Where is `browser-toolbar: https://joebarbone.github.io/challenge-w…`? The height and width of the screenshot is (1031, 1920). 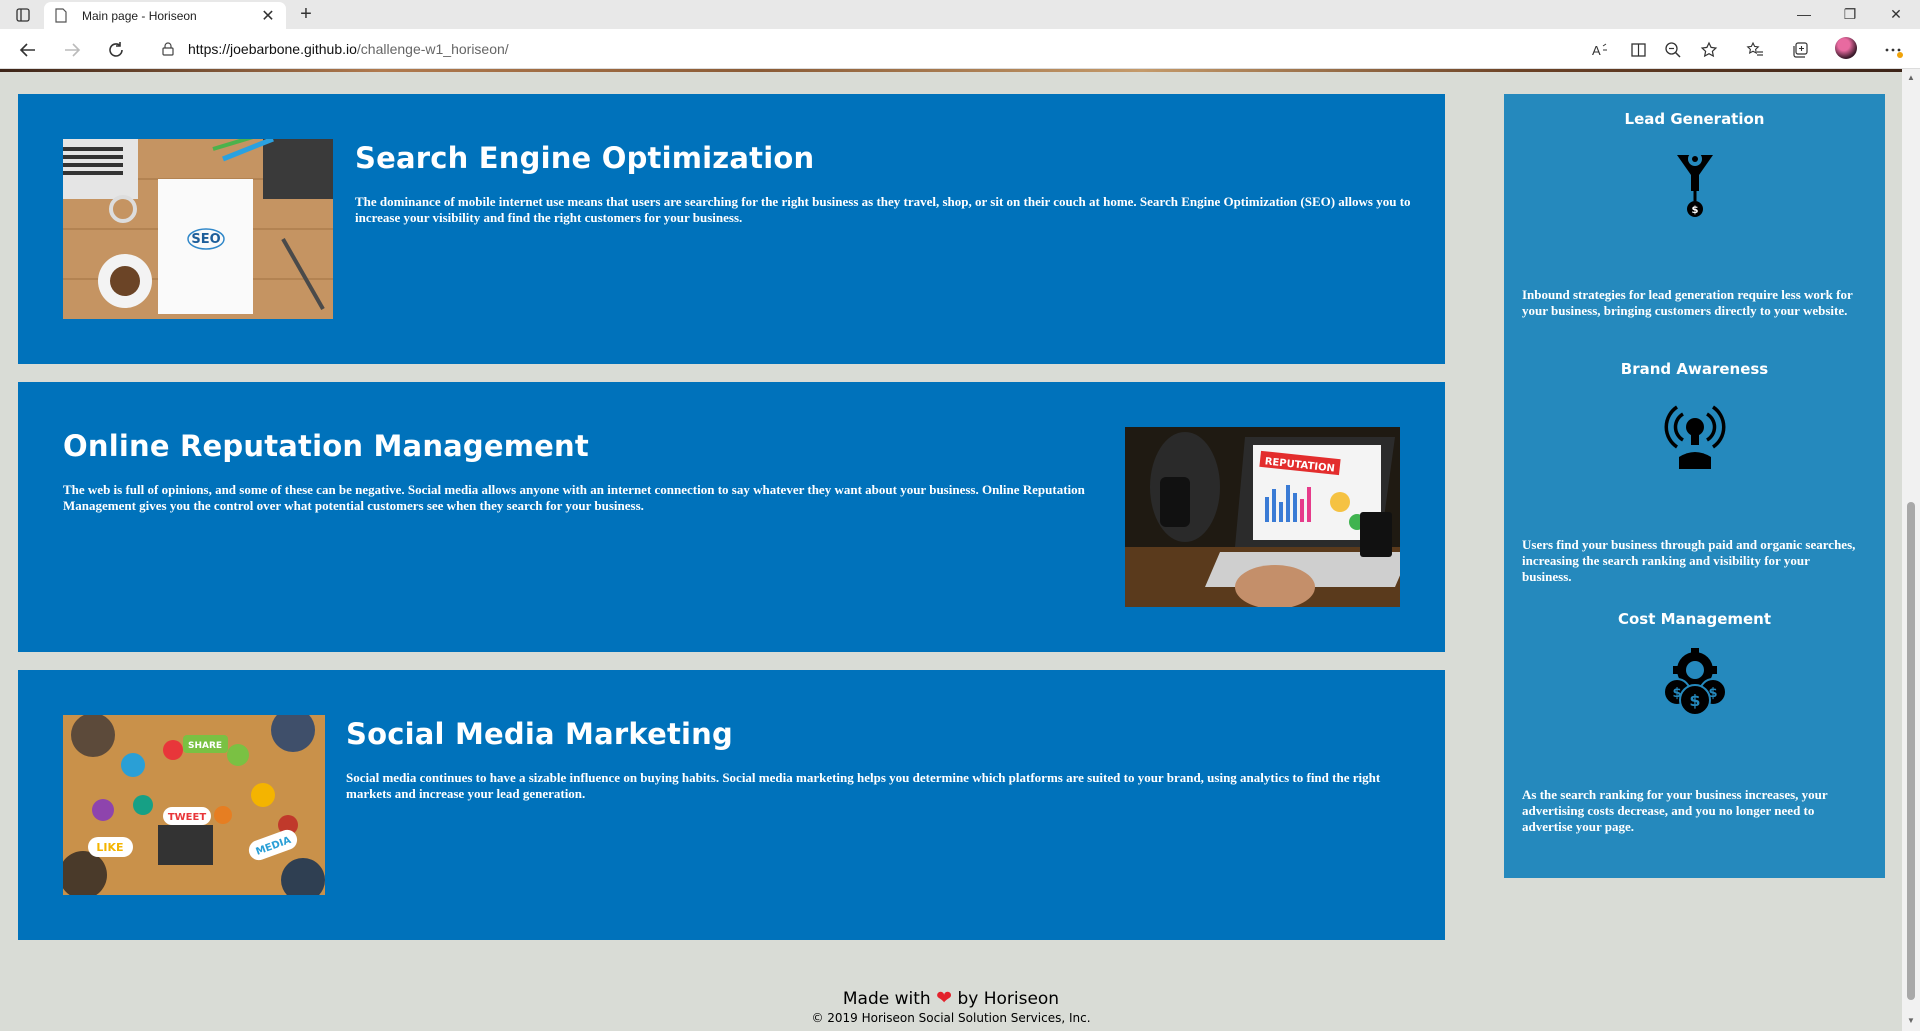
browser-toolbar: https://joebarbone.github.io/challenge-w… is located at coordinates (960, 49).